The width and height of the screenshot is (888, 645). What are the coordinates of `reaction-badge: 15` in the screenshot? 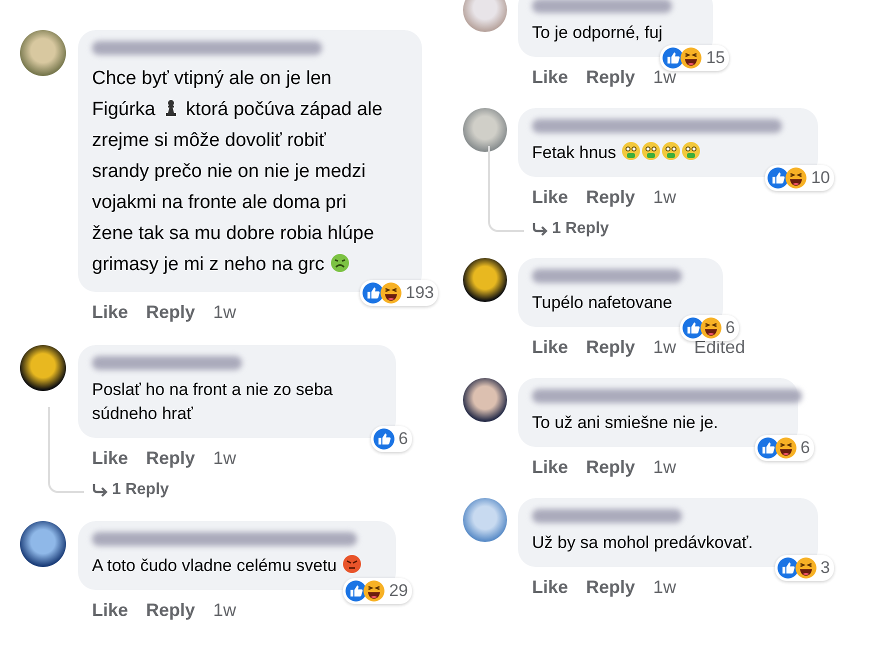 It's located at (694, 58).